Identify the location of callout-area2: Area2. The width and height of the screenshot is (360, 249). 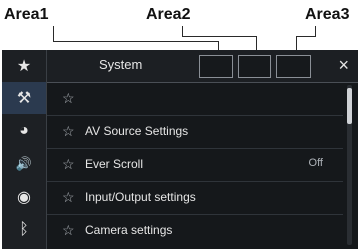
(168, 14).